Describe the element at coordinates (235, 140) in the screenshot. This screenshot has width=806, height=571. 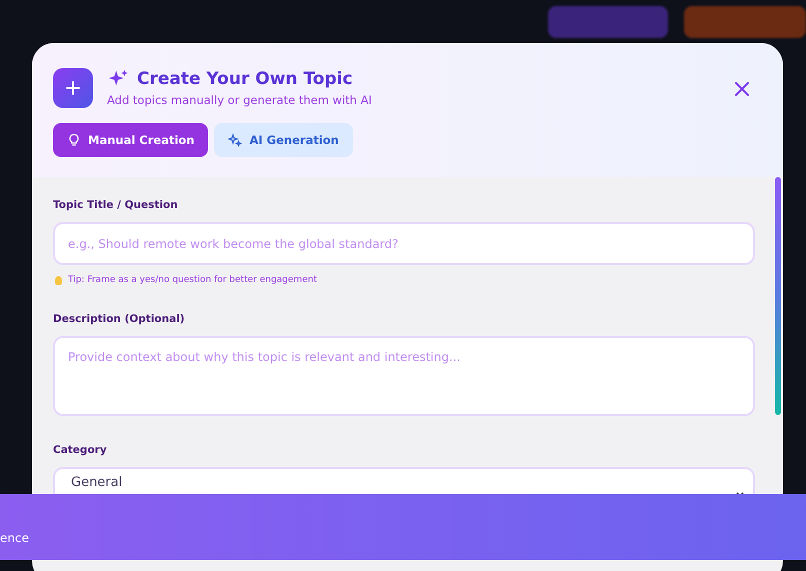
I see `sparkles-icon` at that location.